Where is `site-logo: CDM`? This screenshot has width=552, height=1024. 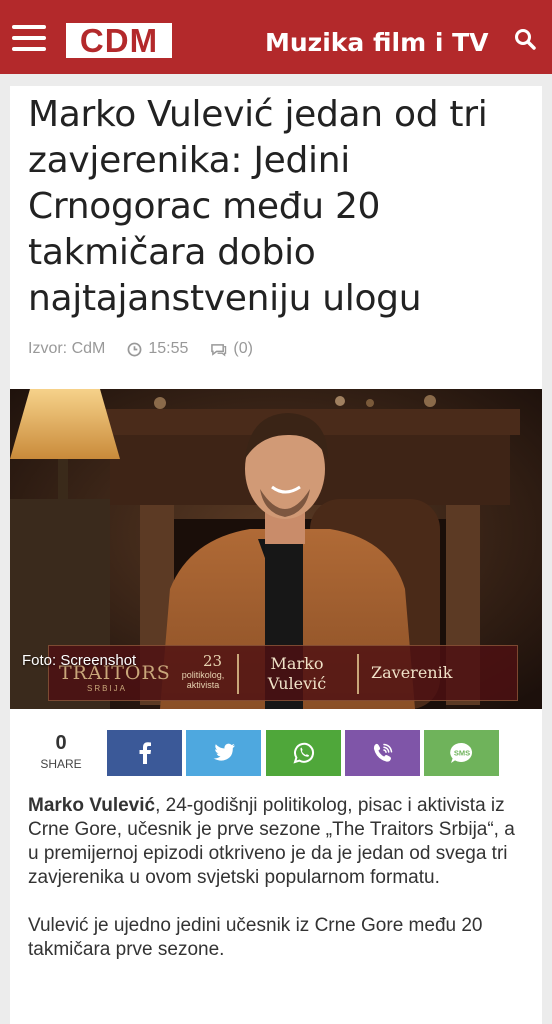
site-logo: CDM is located at coordinates (119, 40).